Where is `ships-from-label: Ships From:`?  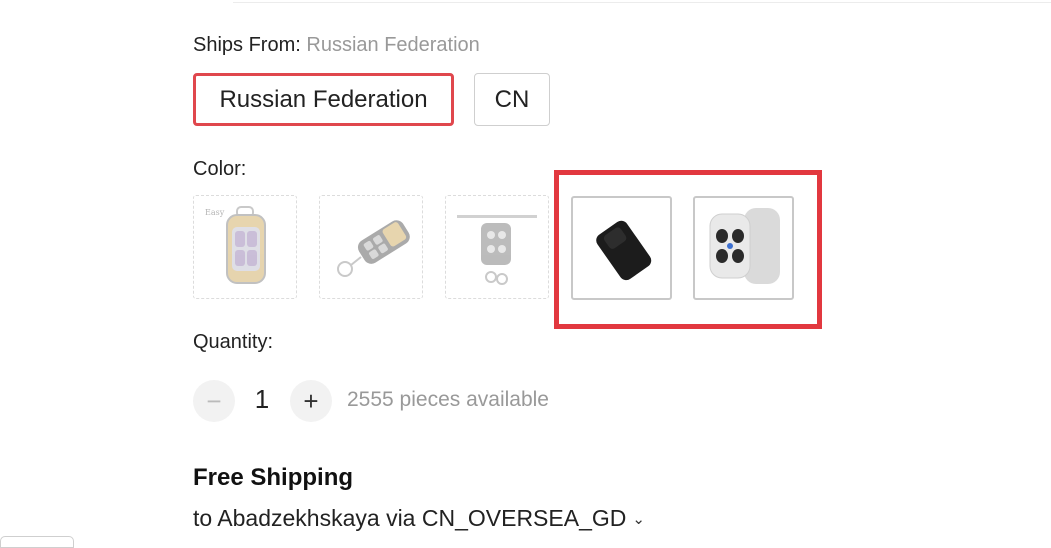
ships-from-label: Ships From: is located at coordinates (247, 45).